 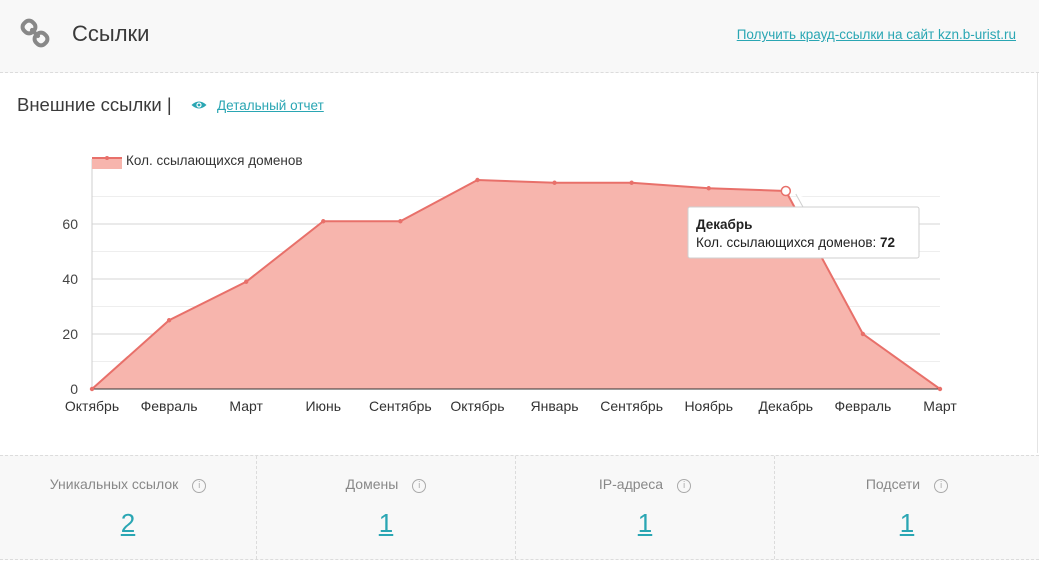 I want to click on x-tick-label: Январь, so click(x=555, y=406).